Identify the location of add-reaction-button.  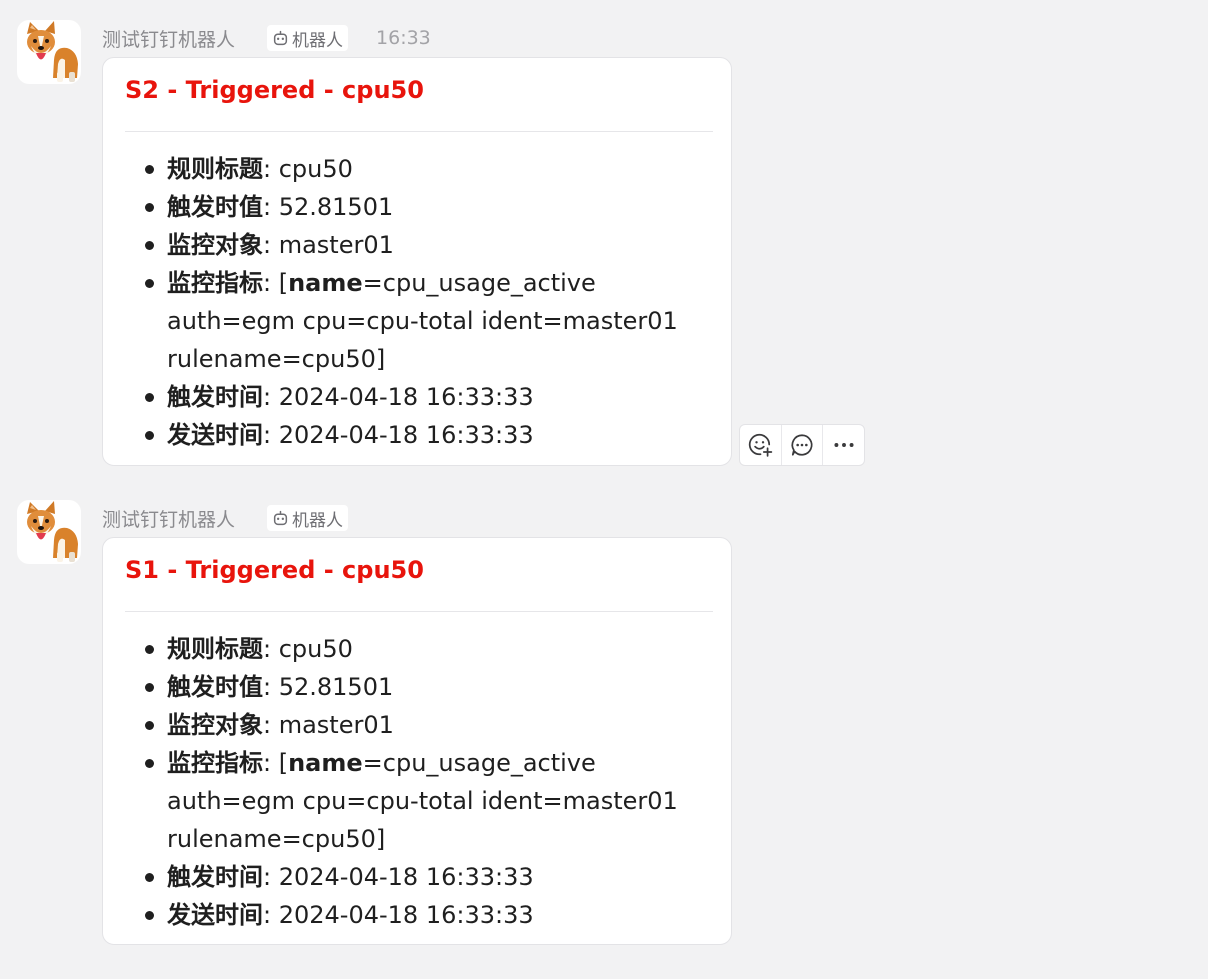
(760, 445).